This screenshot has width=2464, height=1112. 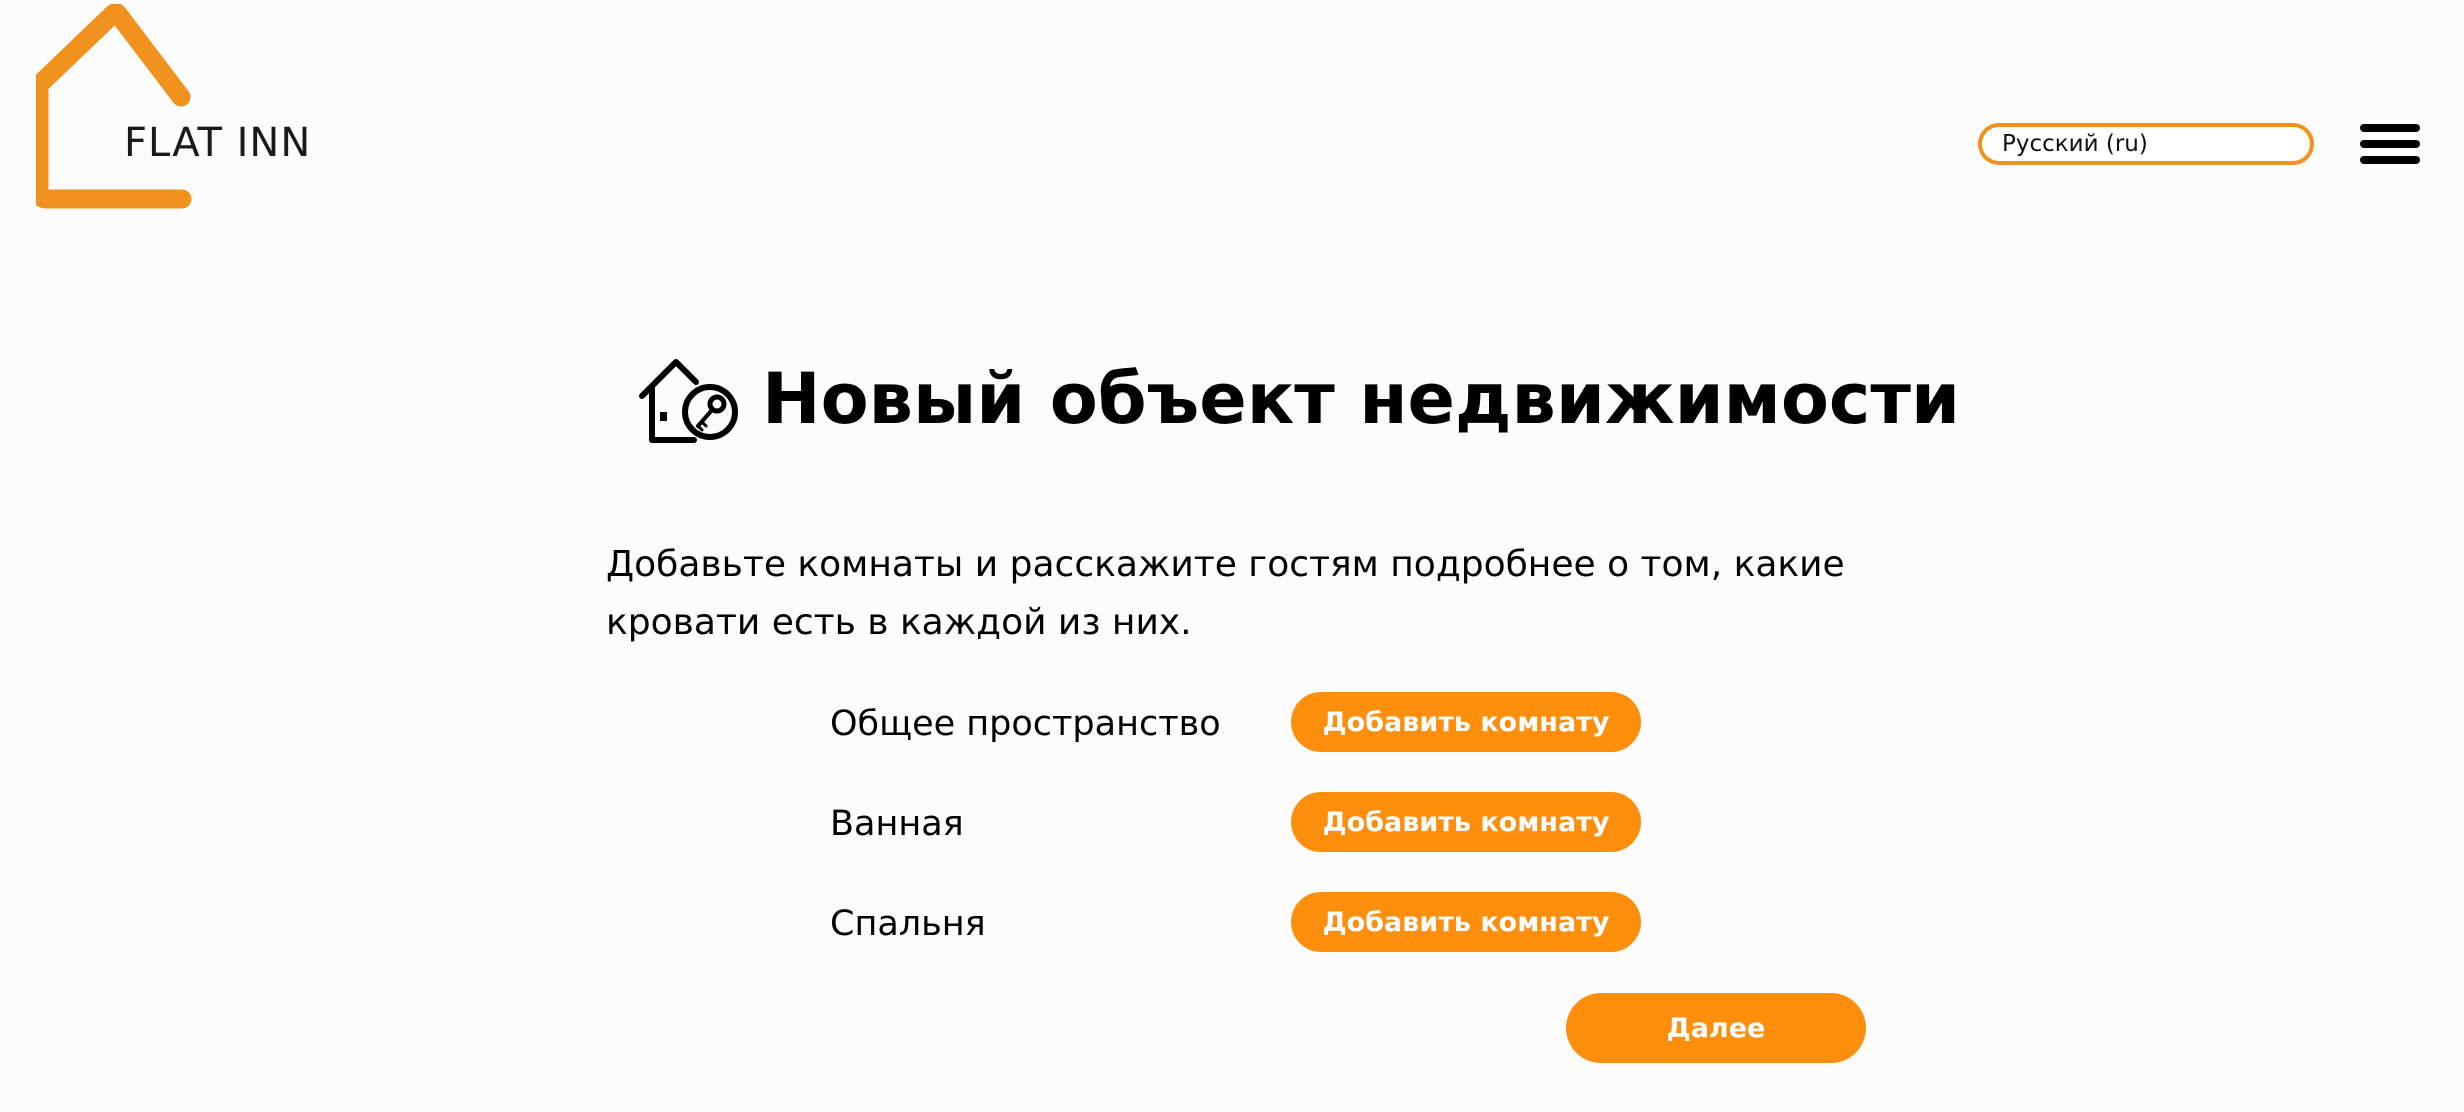 What do you see at coordinates (1361, 399) in the screenshot?
I see `page-title: Новый объект недвижимости` at bounding box center [1361, 399].